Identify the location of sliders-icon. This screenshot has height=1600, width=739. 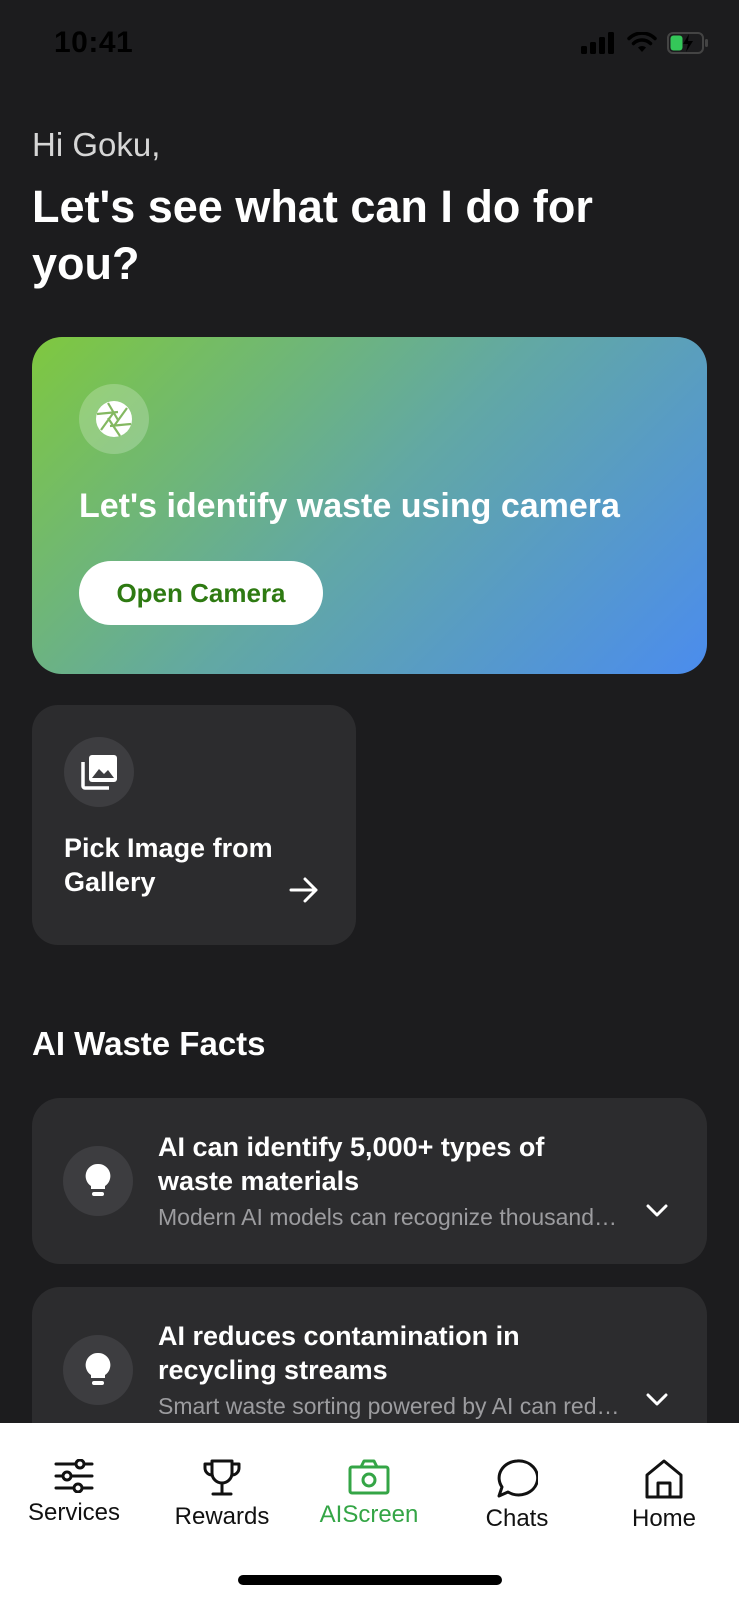
(74, 1476).